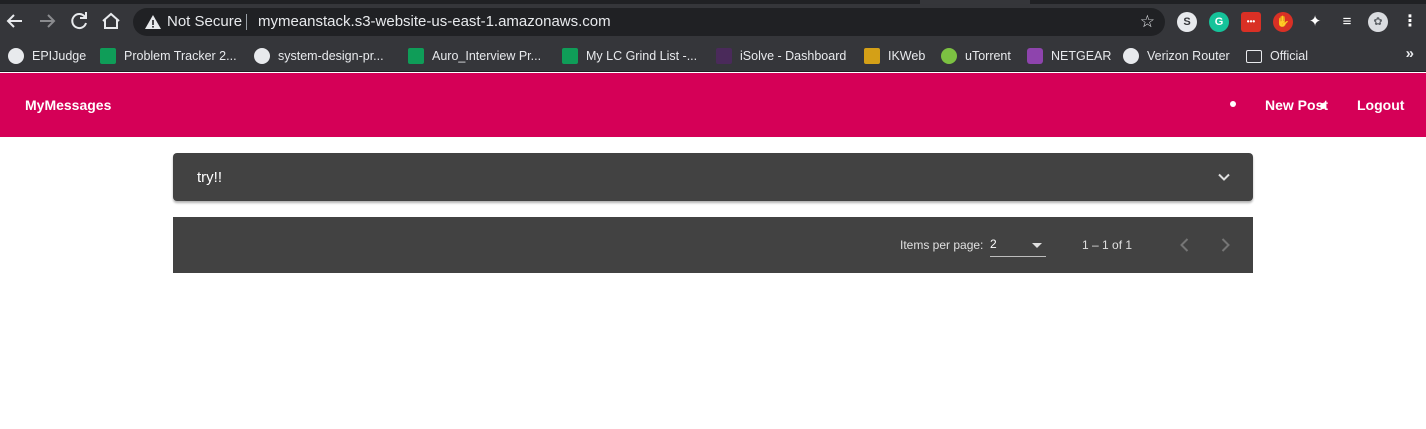 The image size is (1426, 429). What do you see at coordinates (1378, 22) in the screenshot?
I see `profile-avatar: ✿` at bounding box center [1378, 22].